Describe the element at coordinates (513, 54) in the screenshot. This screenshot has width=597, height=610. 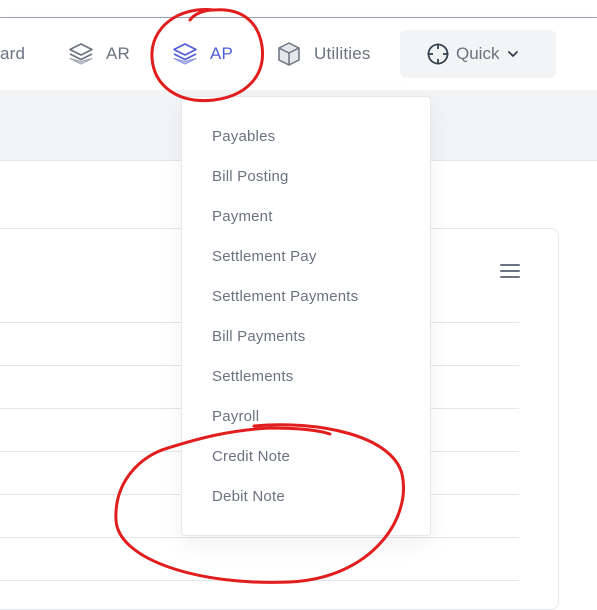
I see `chevron-down-icon` at that location.